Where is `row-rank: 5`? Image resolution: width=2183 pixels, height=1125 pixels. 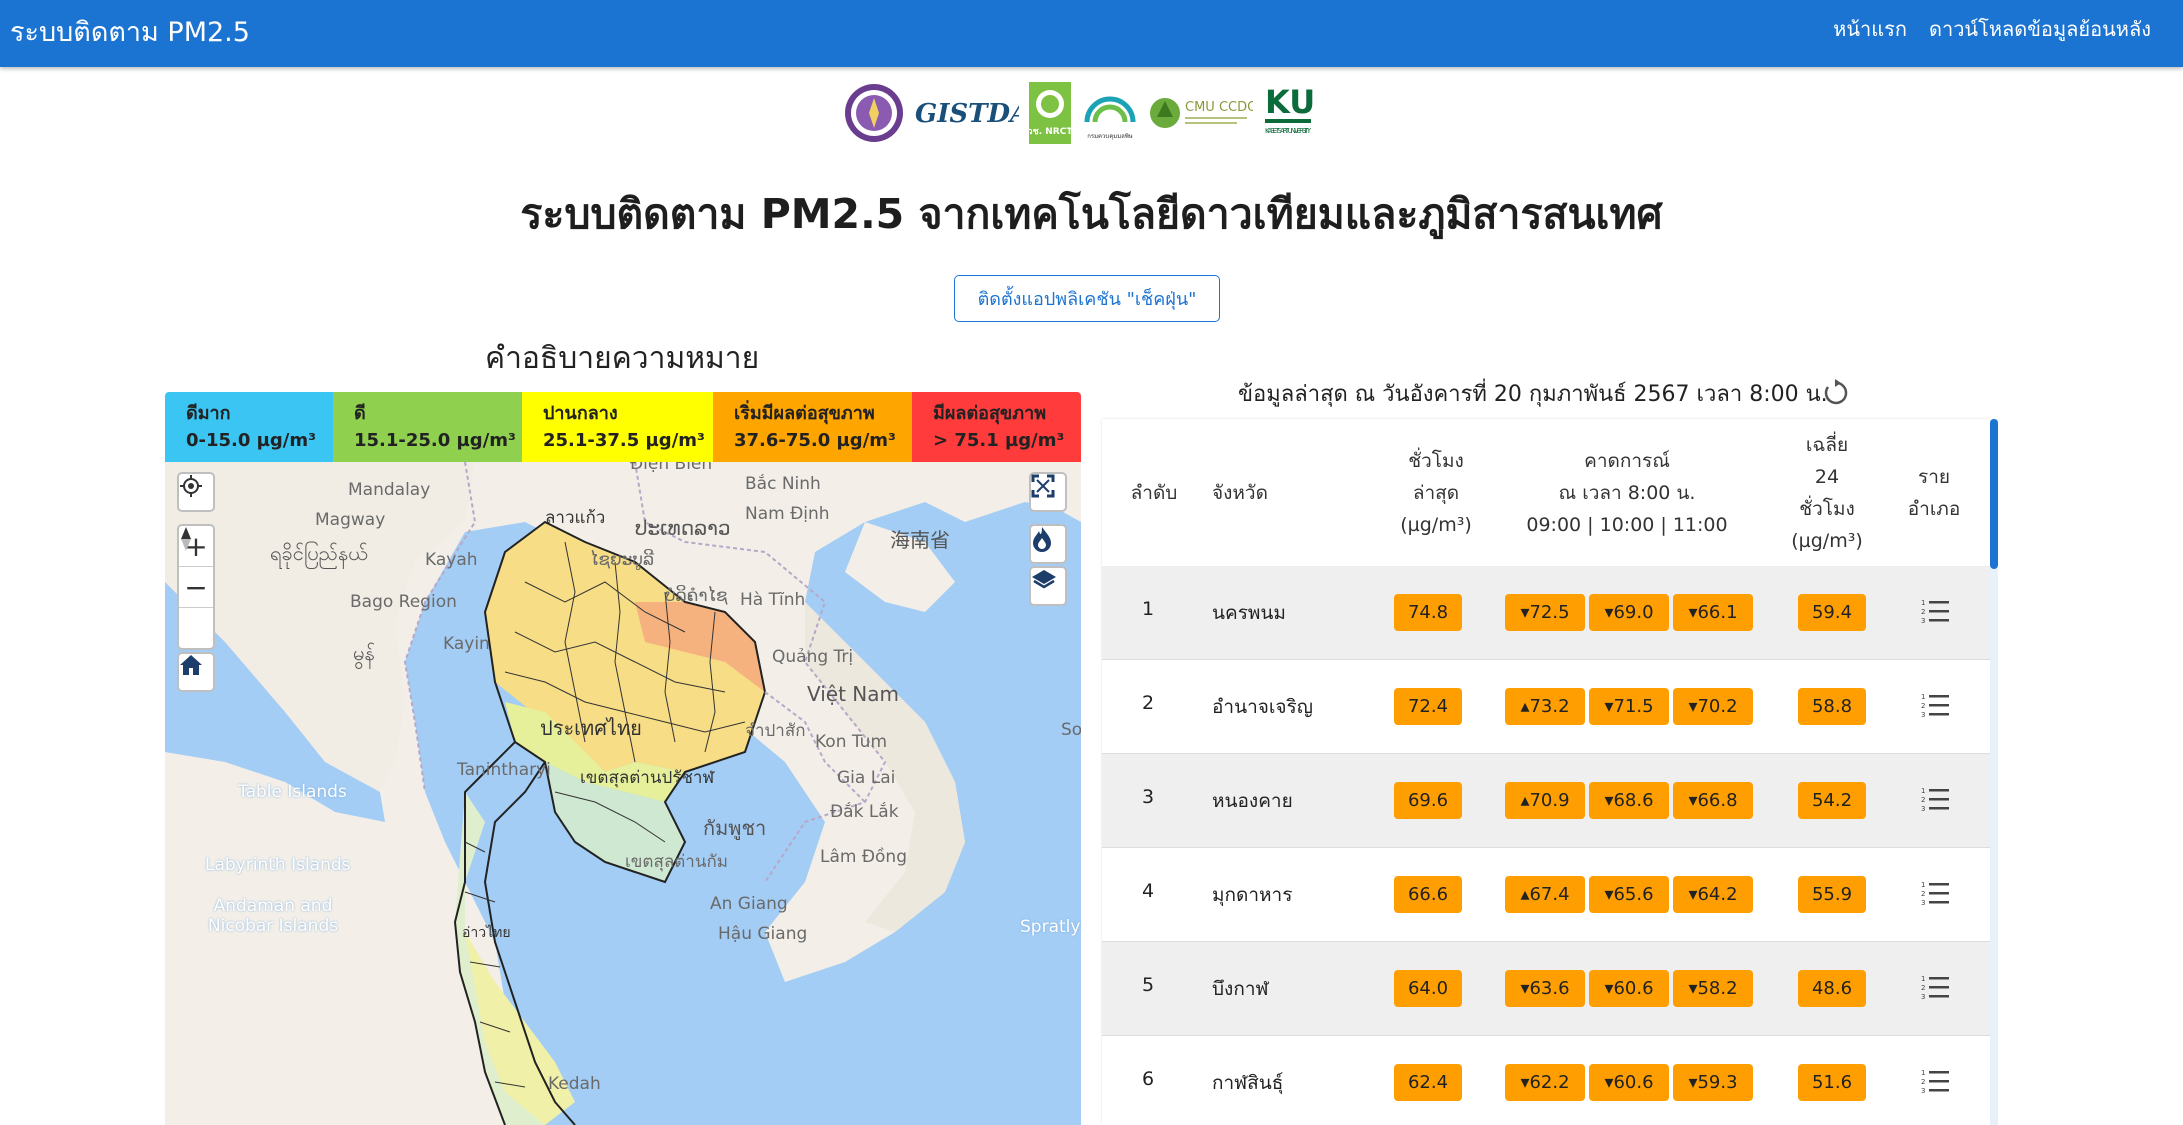 row-rank: 5 is located at coordinates (1148, 985).